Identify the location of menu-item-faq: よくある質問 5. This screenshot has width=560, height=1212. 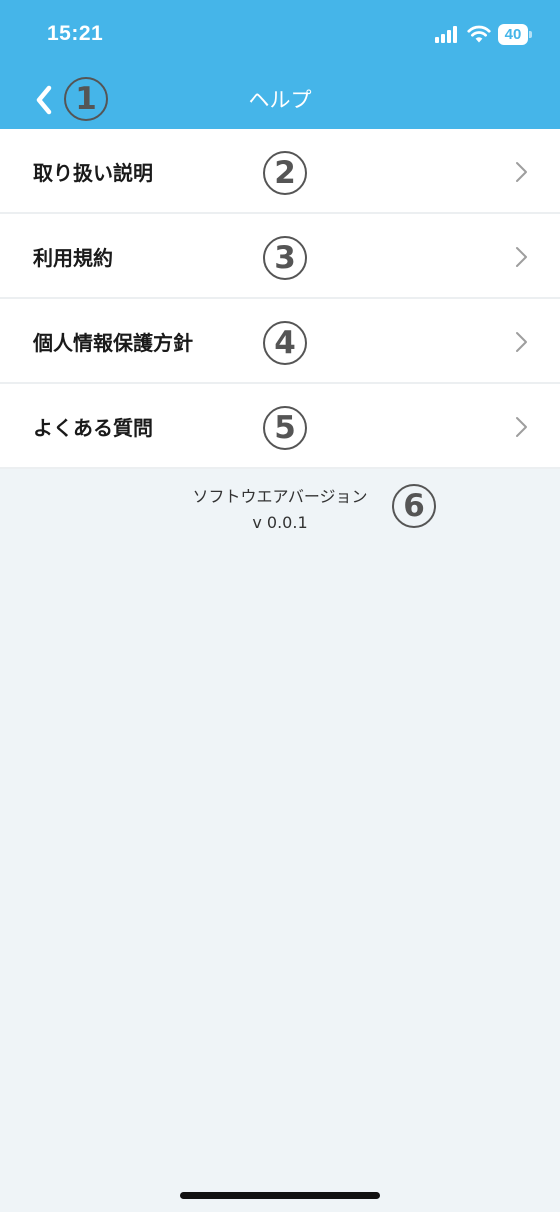
(280, 426).